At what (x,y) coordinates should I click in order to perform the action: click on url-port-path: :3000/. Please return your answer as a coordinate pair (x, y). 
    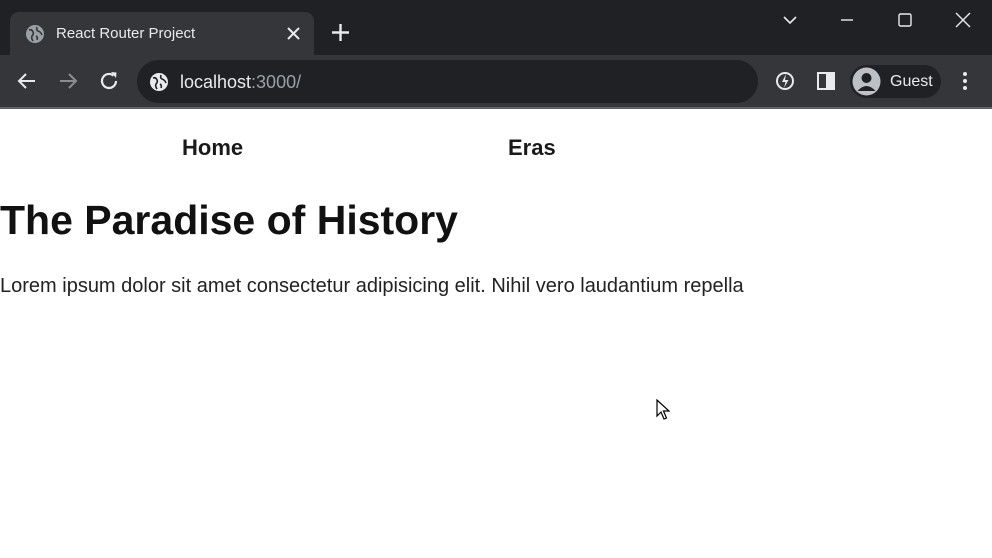
    Looking at the image, I should click on (276, 82).